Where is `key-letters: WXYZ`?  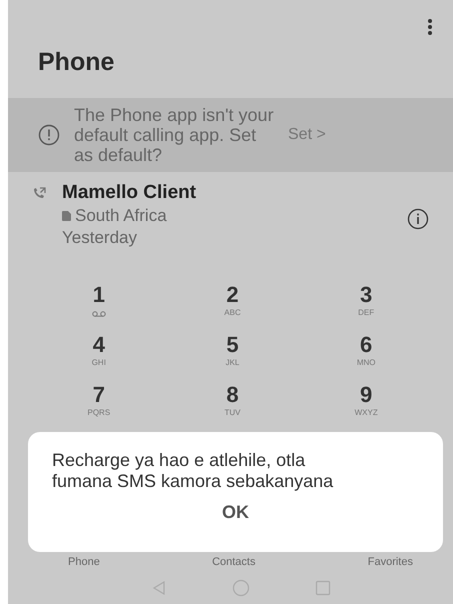 key-letters: WXYZ is located at coordinates (366, 412).